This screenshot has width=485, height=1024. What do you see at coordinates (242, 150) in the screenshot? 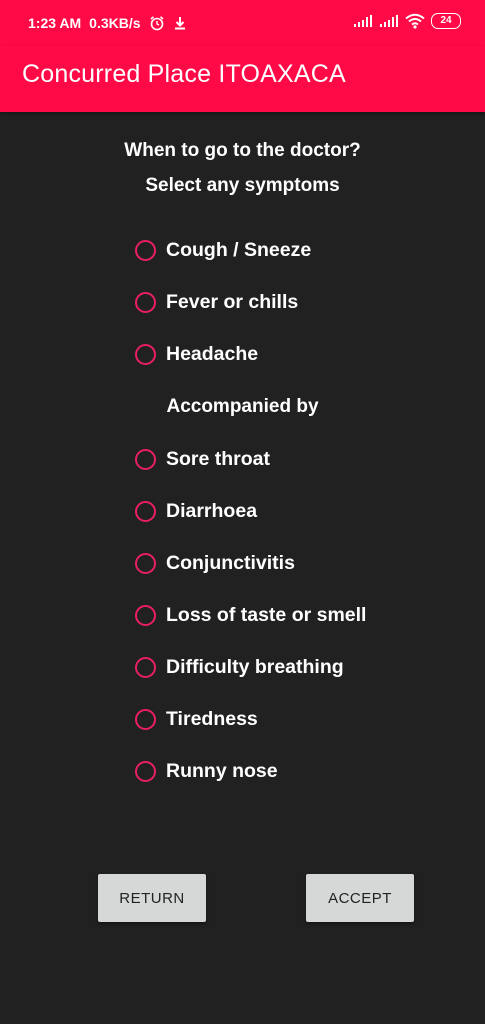
I see `question-title: When to go to the doctor?` at bounding box center [242, 150].